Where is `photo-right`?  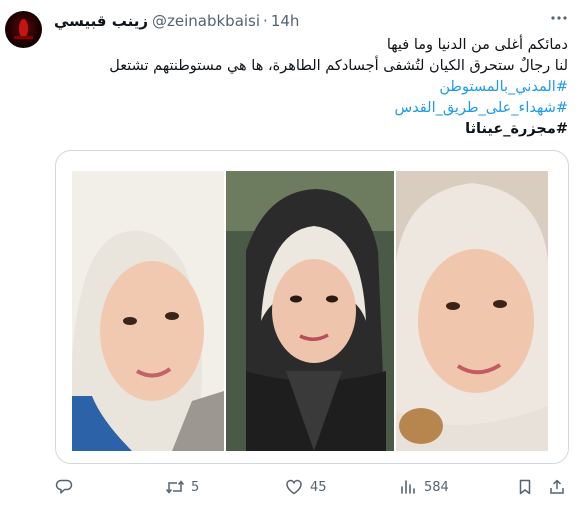
photo-right is located at coordinates (472, 311).